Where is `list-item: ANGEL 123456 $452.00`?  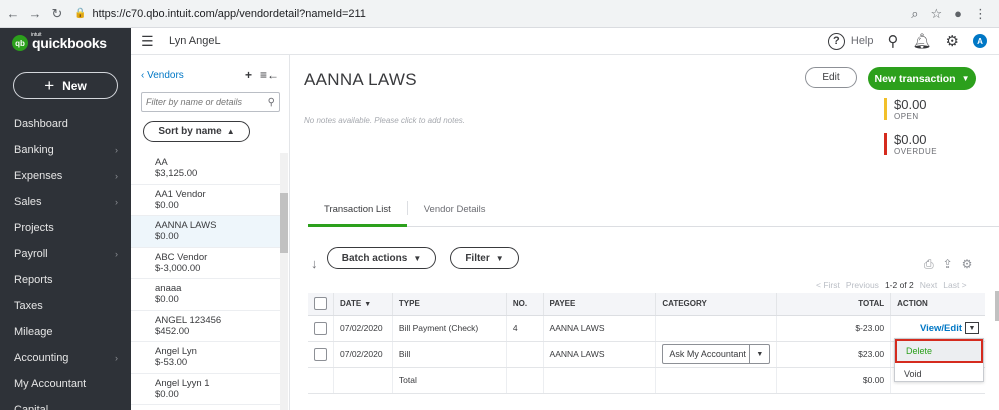 list-item: ANGEL 123456 $452.00 is located at coordinates (205, 326).